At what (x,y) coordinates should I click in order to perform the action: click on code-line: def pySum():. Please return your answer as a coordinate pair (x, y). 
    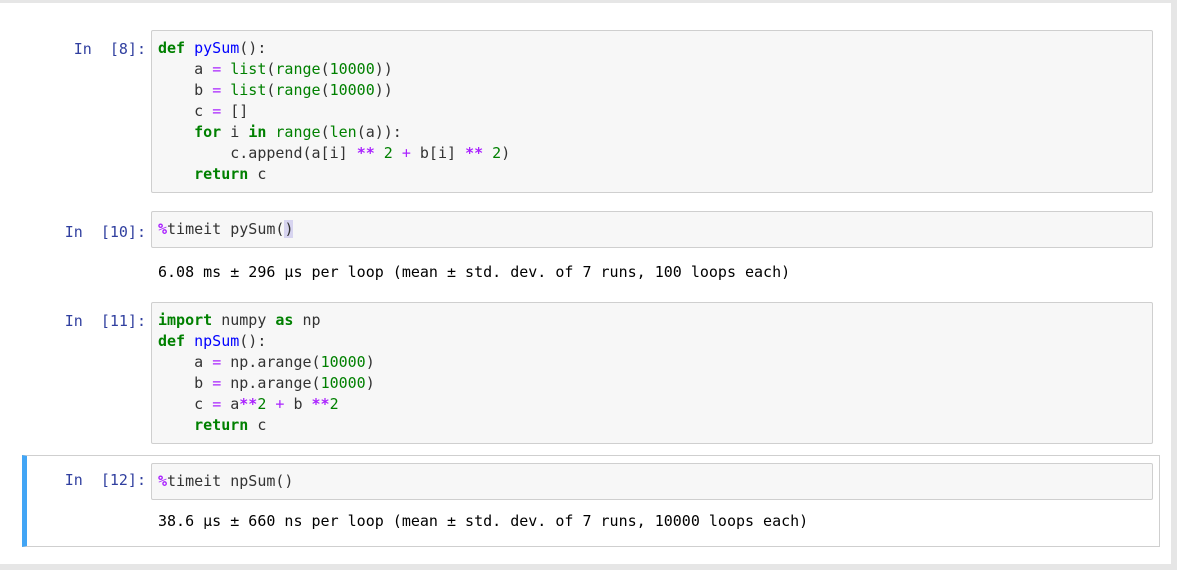
    Looking at the image, I should click on (652, 48).